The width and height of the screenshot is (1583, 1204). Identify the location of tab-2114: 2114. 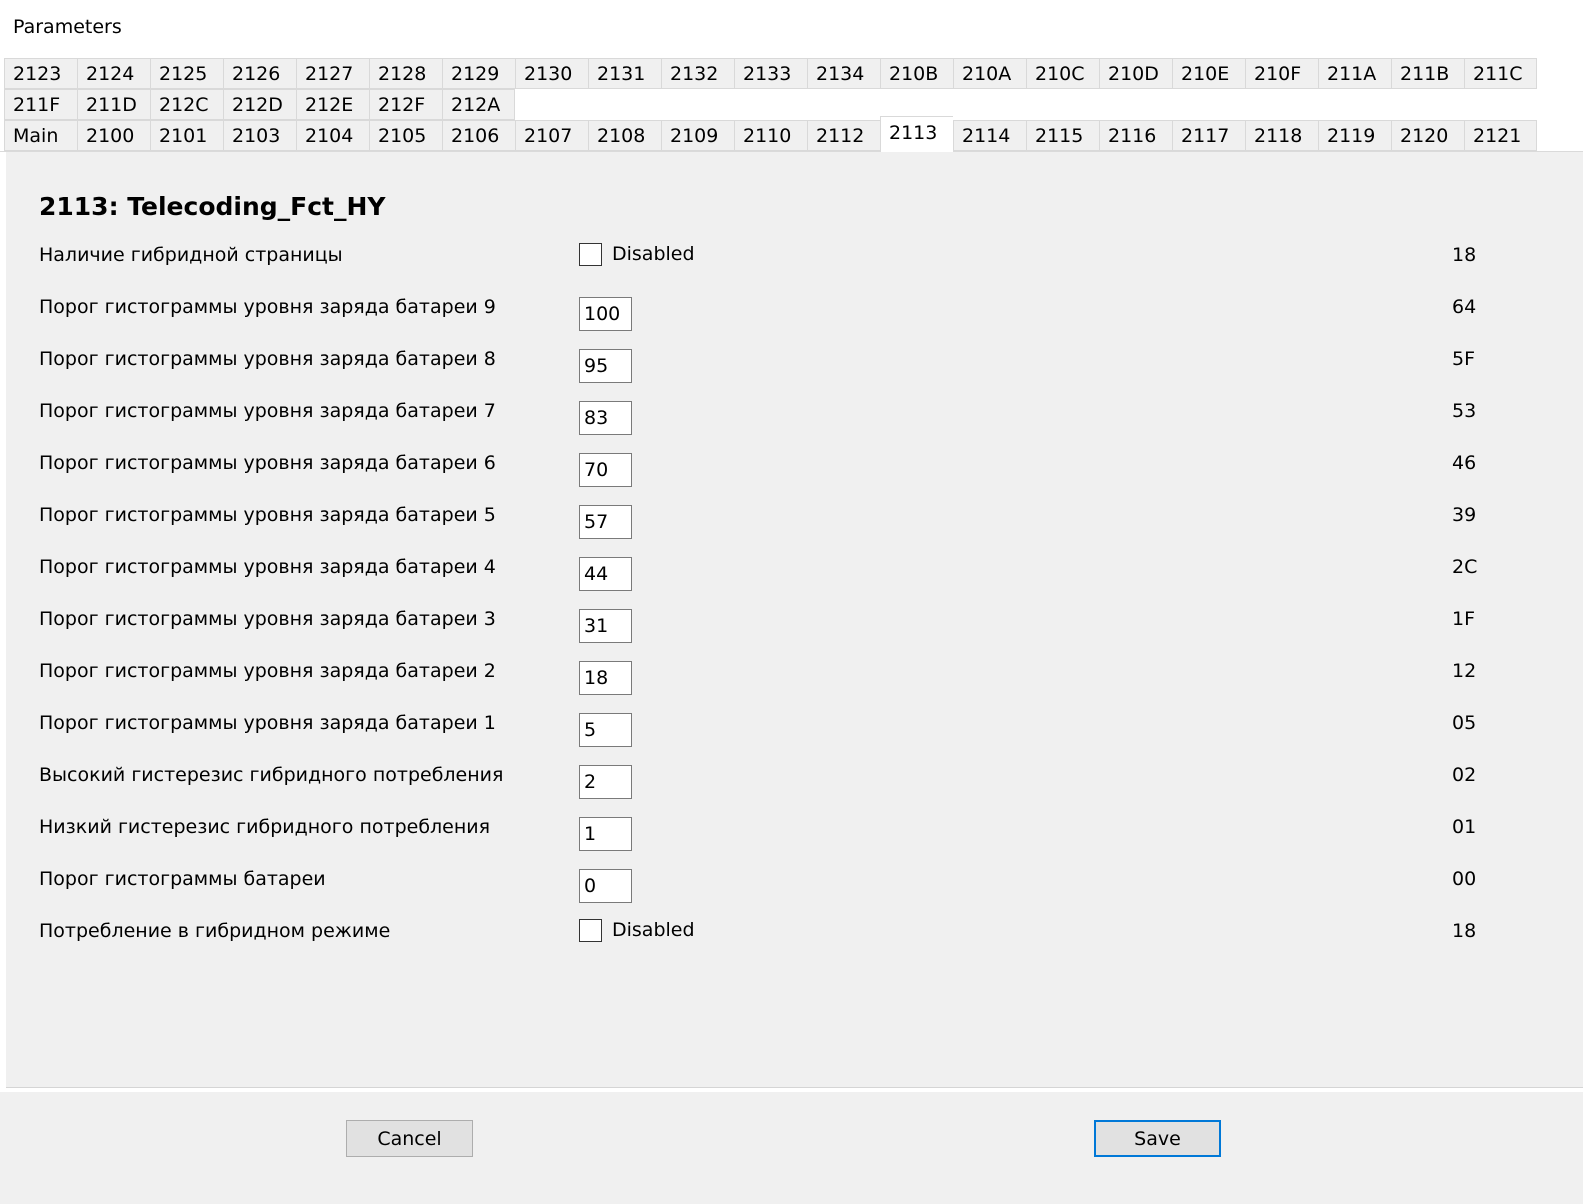
(989, 135).